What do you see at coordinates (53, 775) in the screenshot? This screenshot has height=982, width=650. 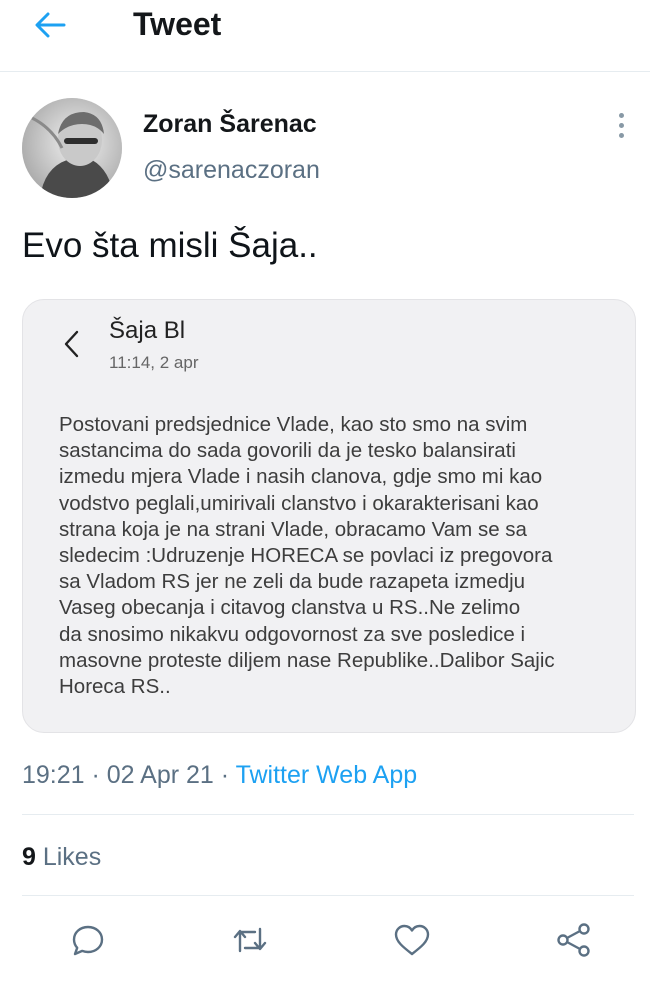 I see `tweet-time: 19:21` at bounding box center [53, 775].